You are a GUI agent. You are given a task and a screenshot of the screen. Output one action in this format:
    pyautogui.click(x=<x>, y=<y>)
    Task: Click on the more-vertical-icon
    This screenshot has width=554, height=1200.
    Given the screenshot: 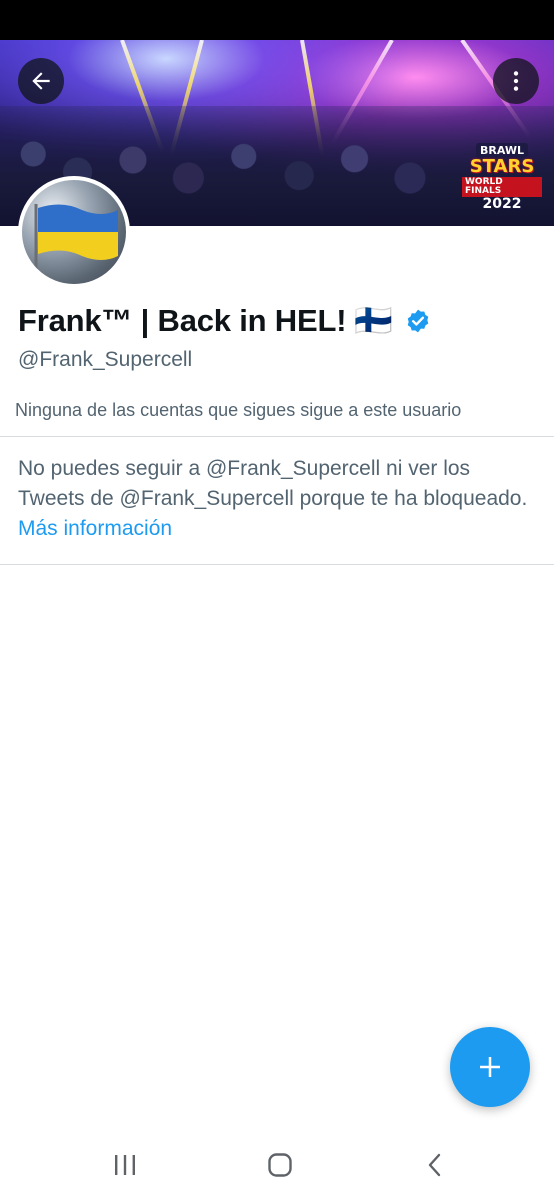 What is the action you would take?
    pyautogui.click(x=516, y=81)
    